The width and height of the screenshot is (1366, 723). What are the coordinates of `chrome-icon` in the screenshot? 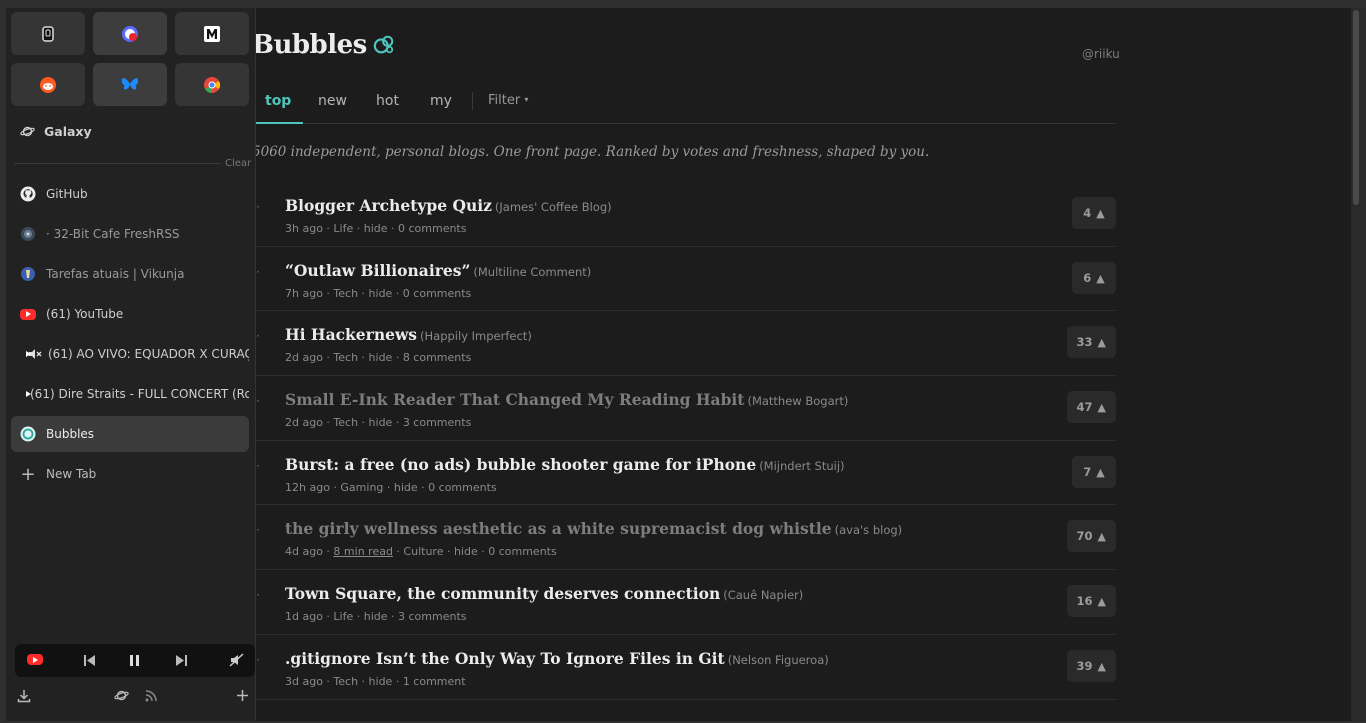 It's located at (212, 84).